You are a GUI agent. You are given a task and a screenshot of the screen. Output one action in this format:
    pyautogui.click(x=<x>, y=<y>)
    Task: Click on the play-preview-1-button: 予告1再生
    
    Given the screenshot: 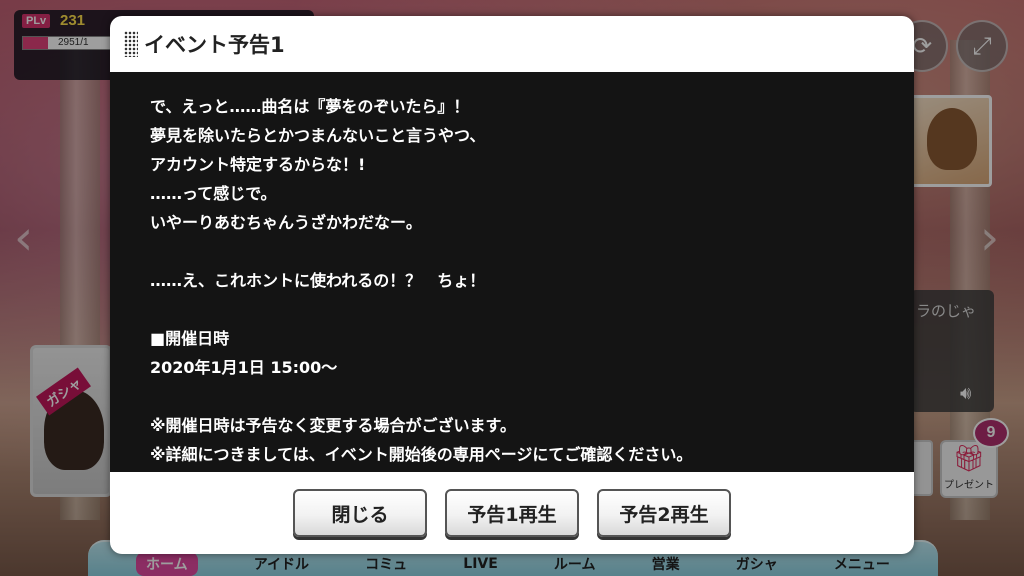 What is the action you would take?
    pyautogui.click(x=512, y=513)
    